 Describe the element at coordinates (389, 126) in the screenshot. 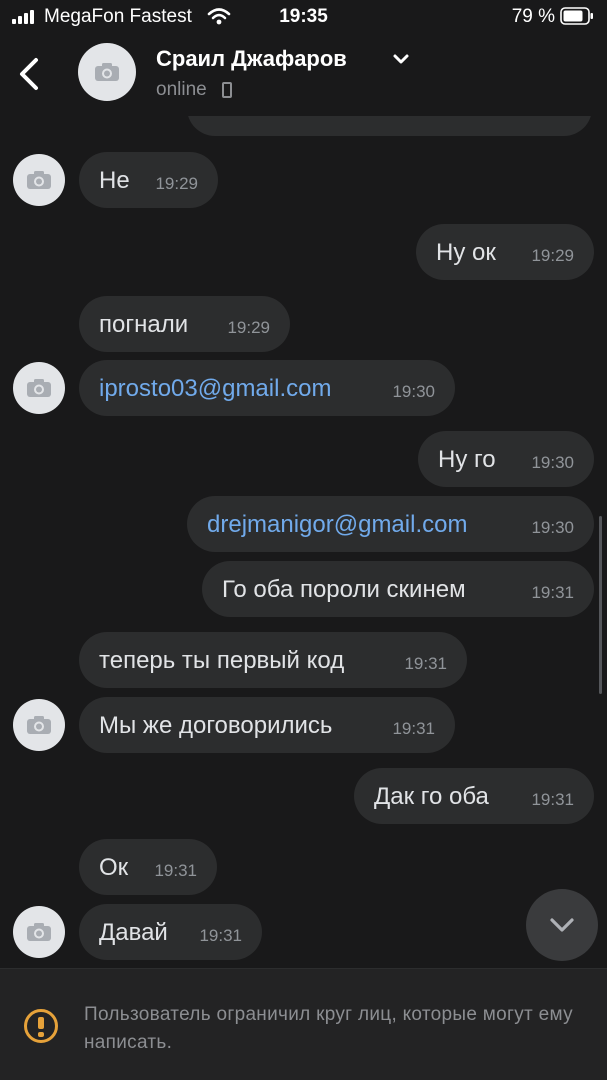

I see `message-bubble-partial` at that location.